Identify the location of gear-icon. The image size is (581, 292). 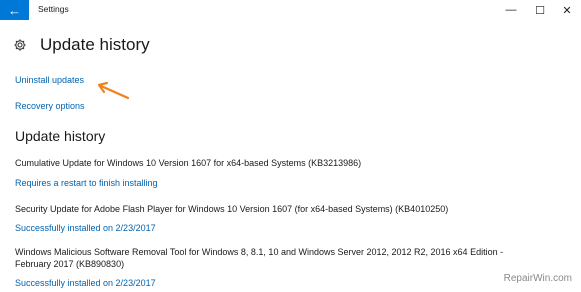
(20, 45).